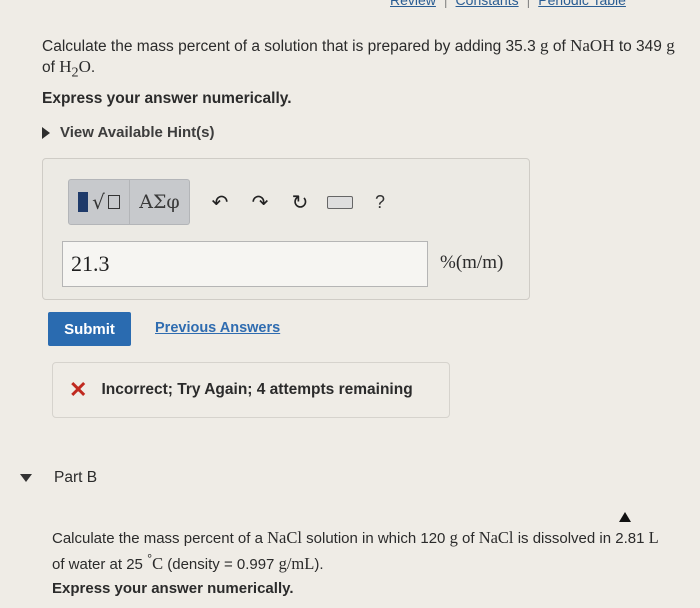 The height and width of the screenshot is (608, 700). I want to click on sqrt-icon: √, so click(98, 202).